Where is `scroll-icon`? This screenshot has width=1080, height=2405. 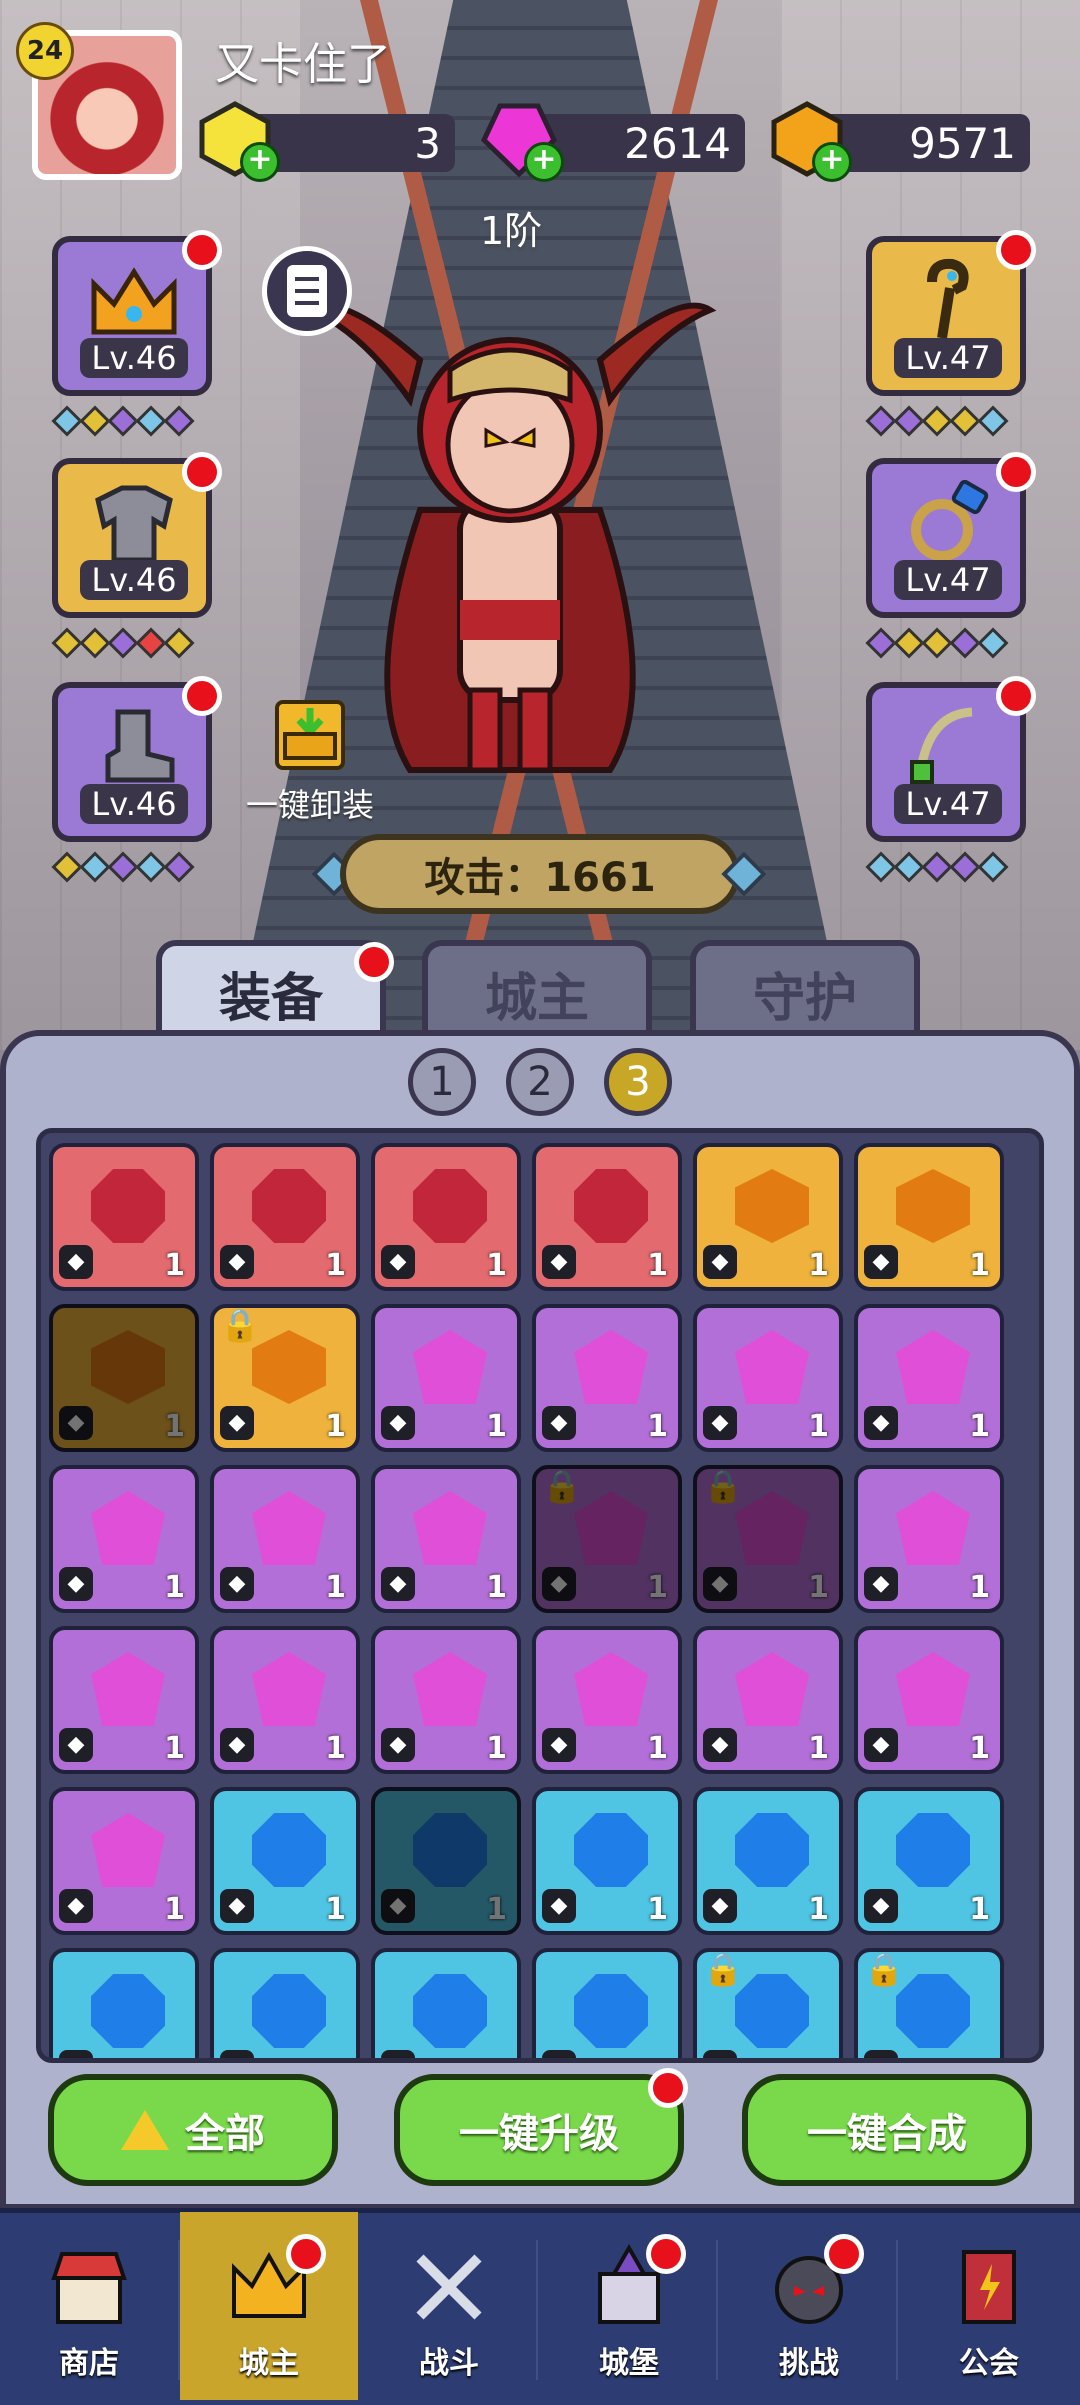
scroll-icon is located at coordinates (307, 291).